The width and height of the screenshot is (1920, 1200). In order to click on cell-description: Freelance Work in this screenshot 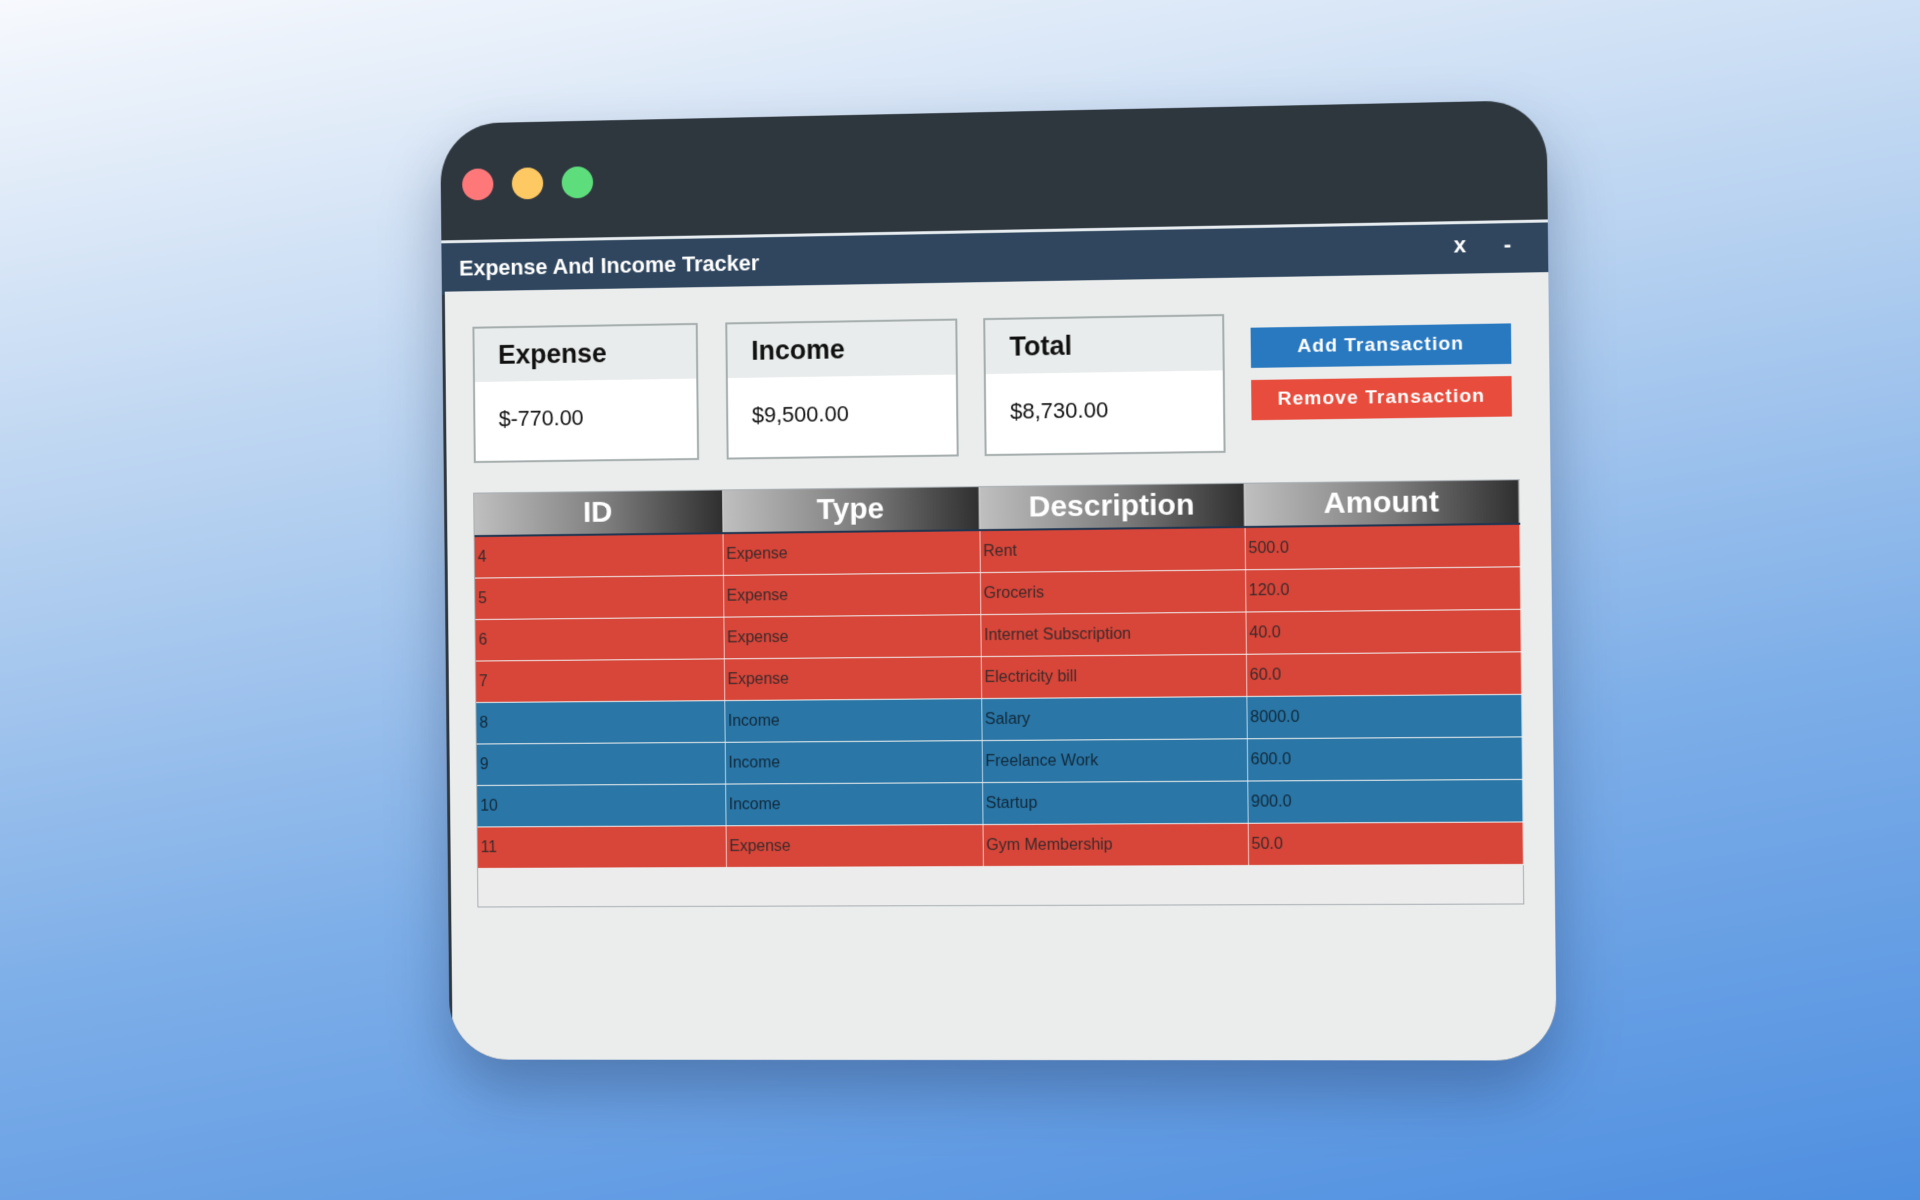, I will do `click(1114, 760)`.